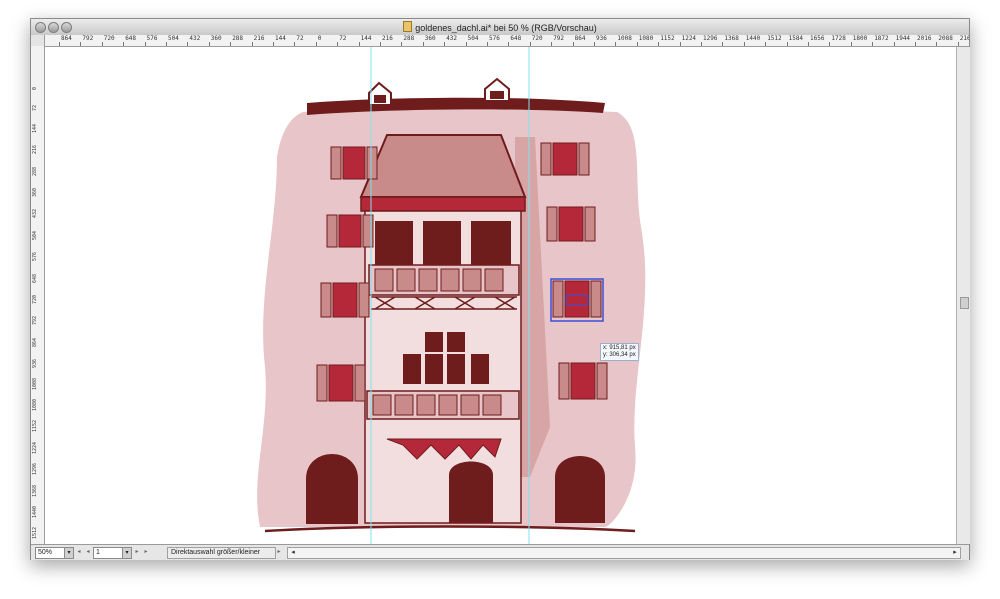  Describe the element at coordinates (497, 89) in the screenshot. I see `dormer-right` at that location.